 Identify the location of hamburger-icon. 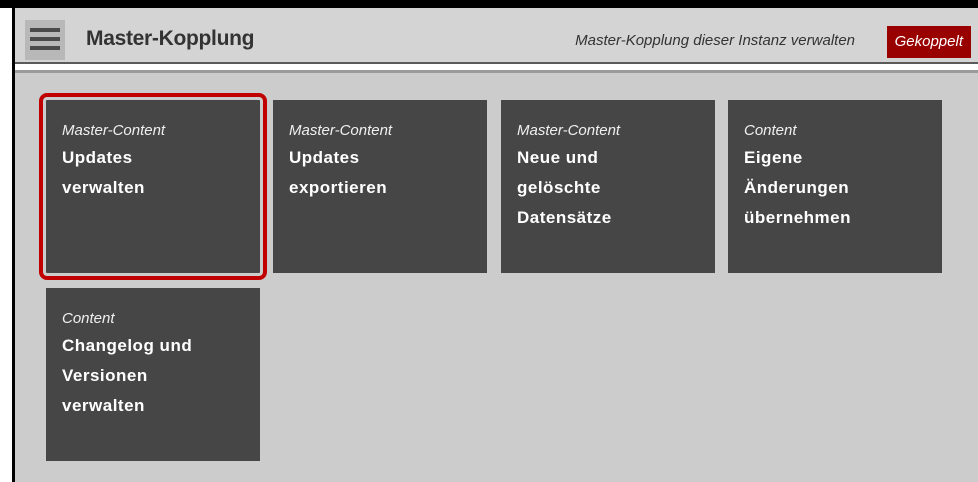
(45, 39).